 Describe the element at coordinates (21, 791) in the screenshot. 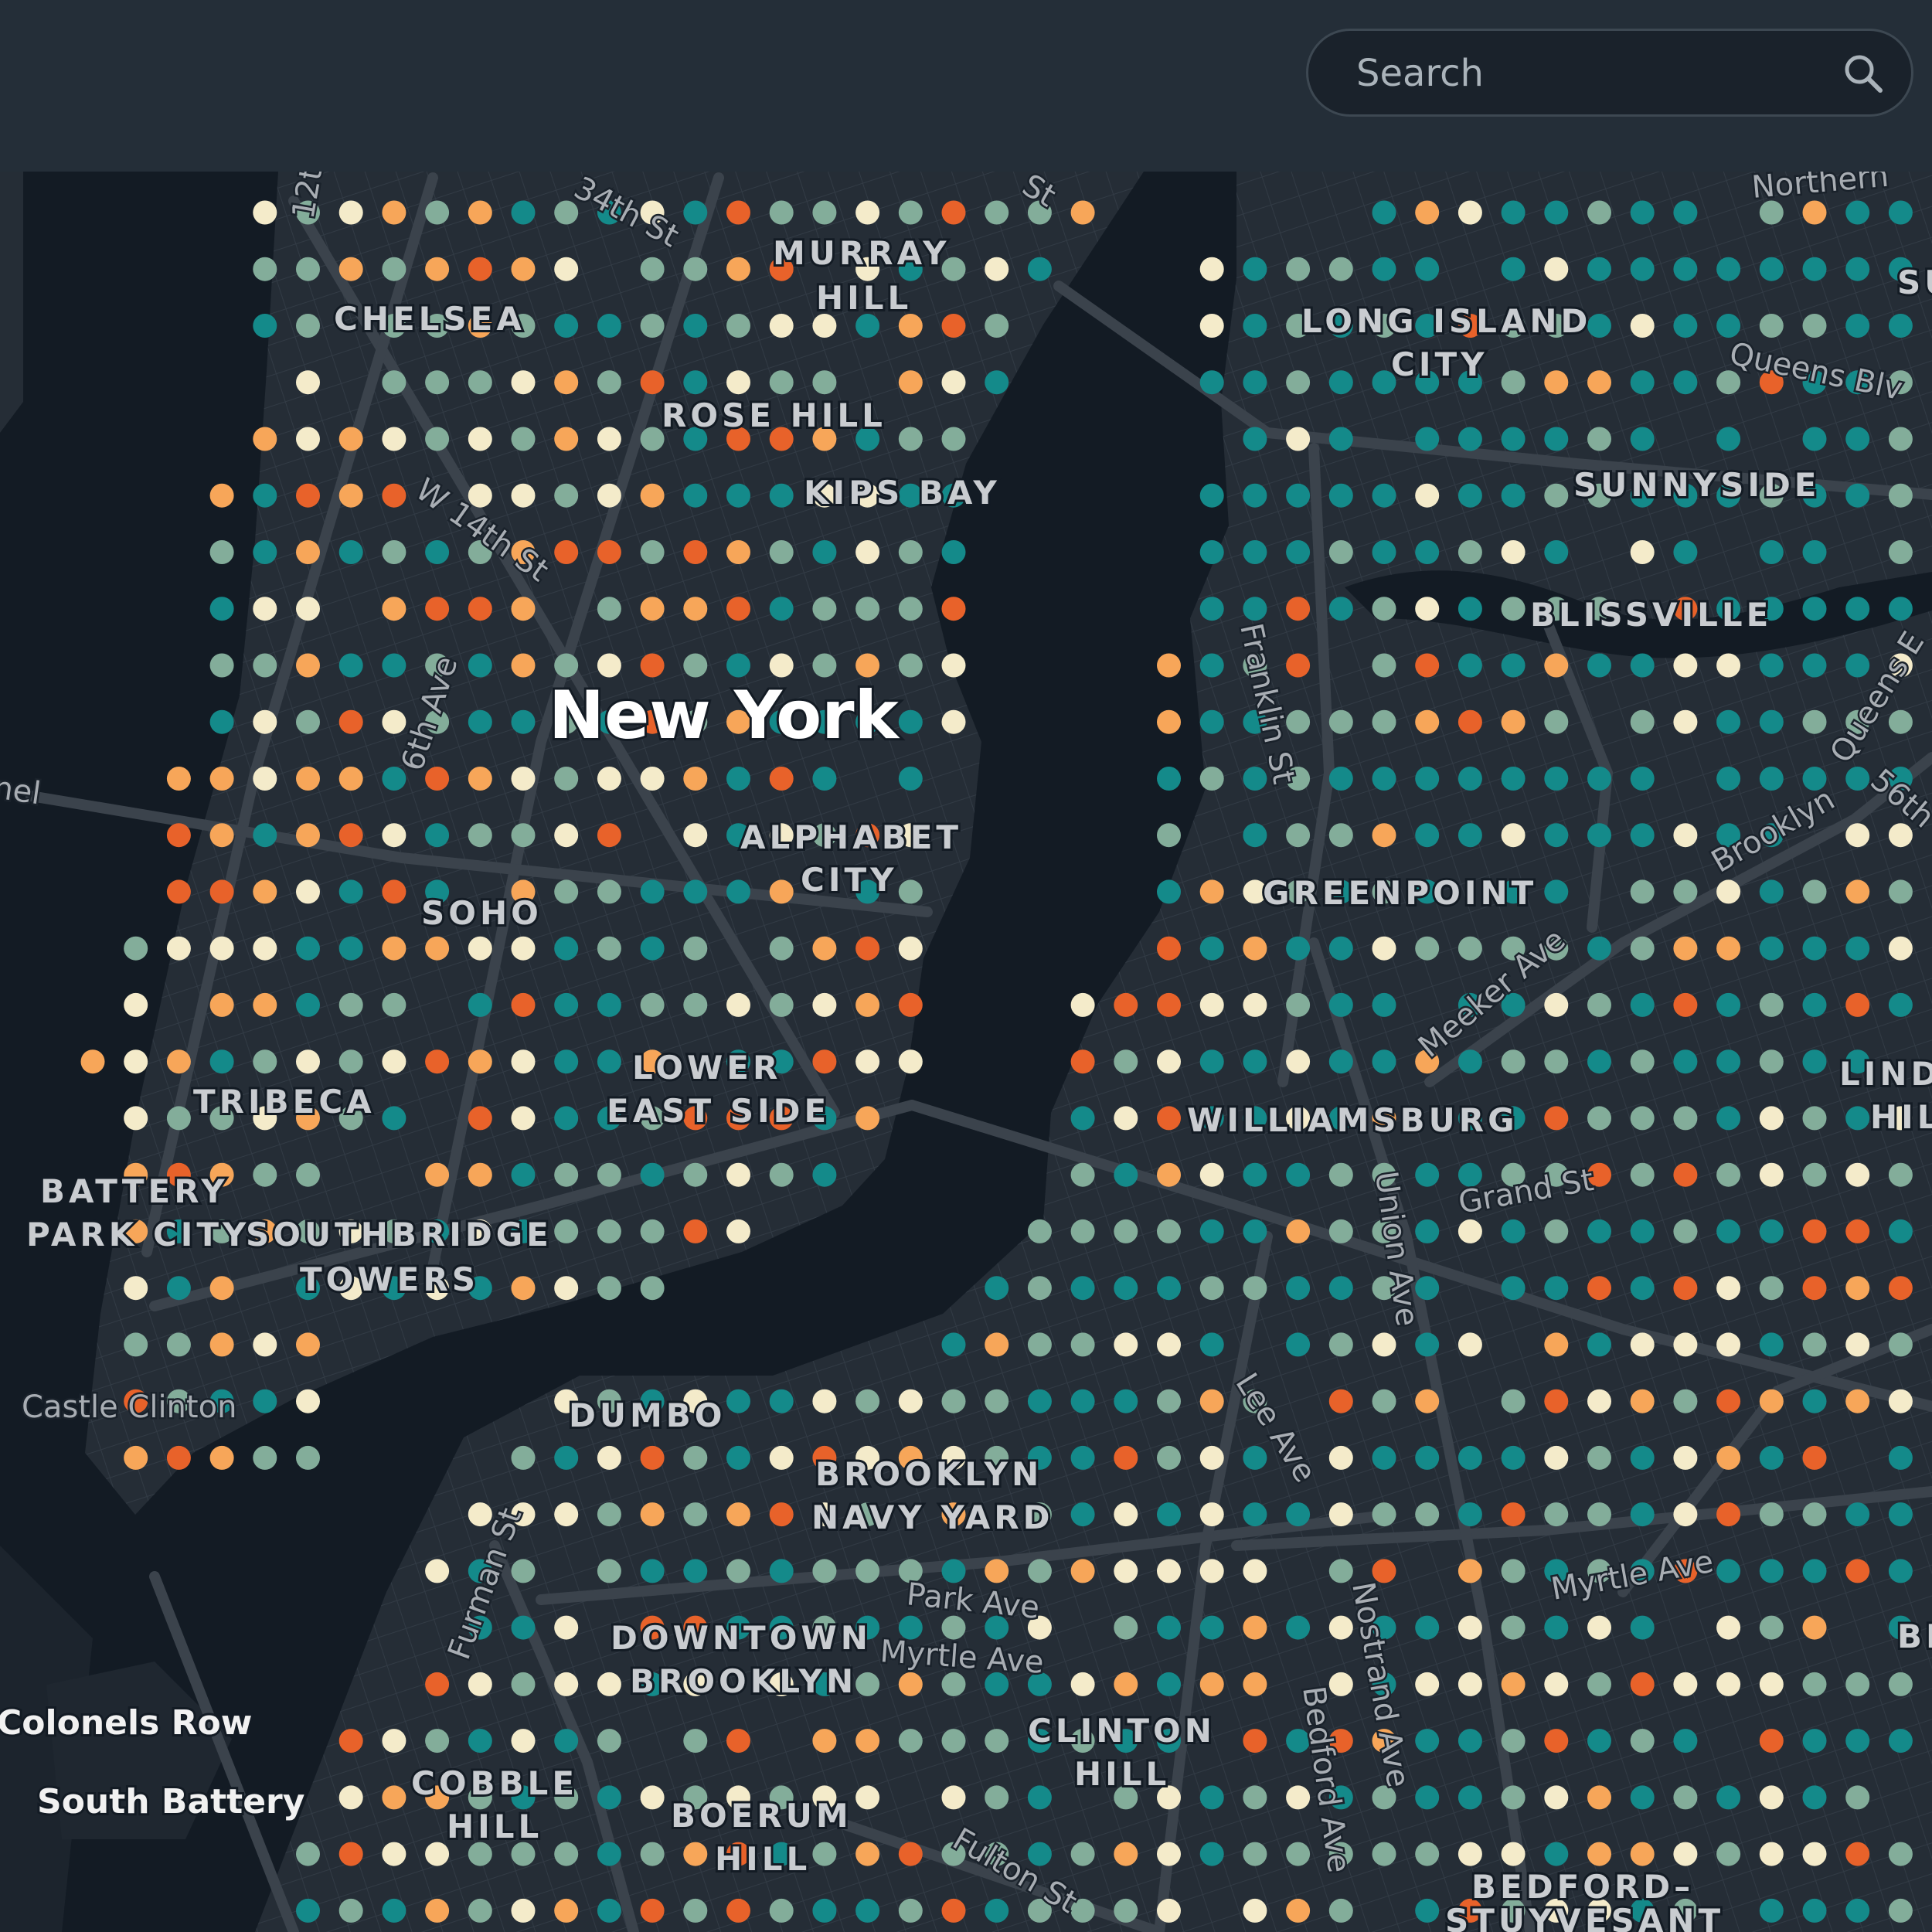

I see `street-label: nel` at that location.